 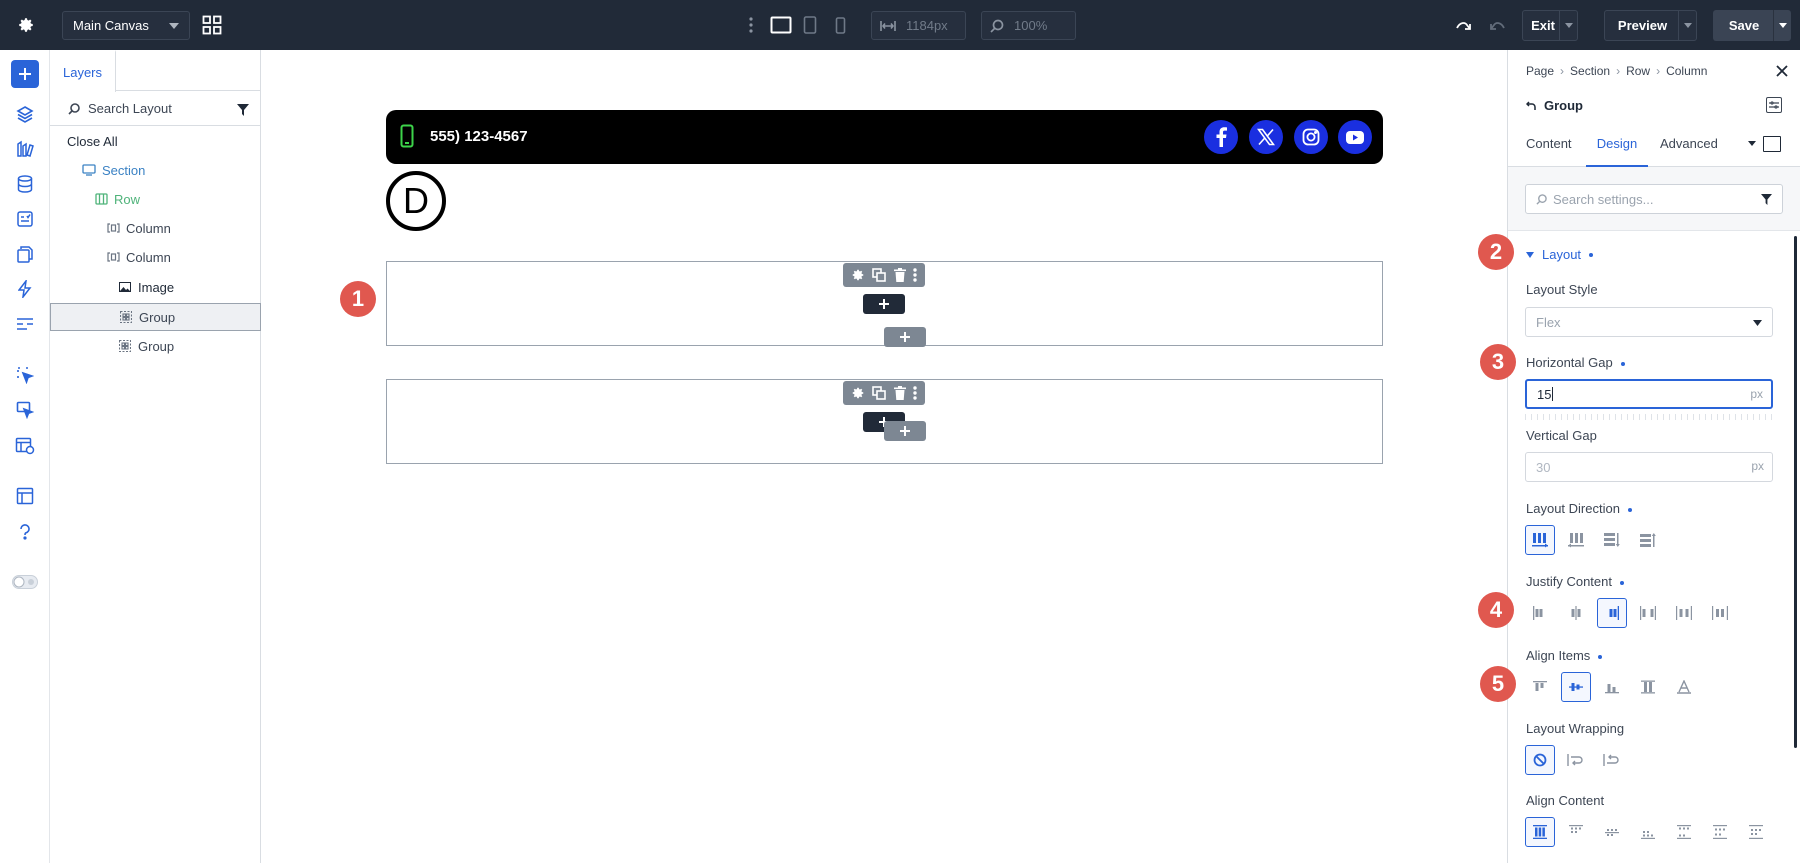 I want to click on canvas-width-input: 1184px, so click(x=918, y=25).